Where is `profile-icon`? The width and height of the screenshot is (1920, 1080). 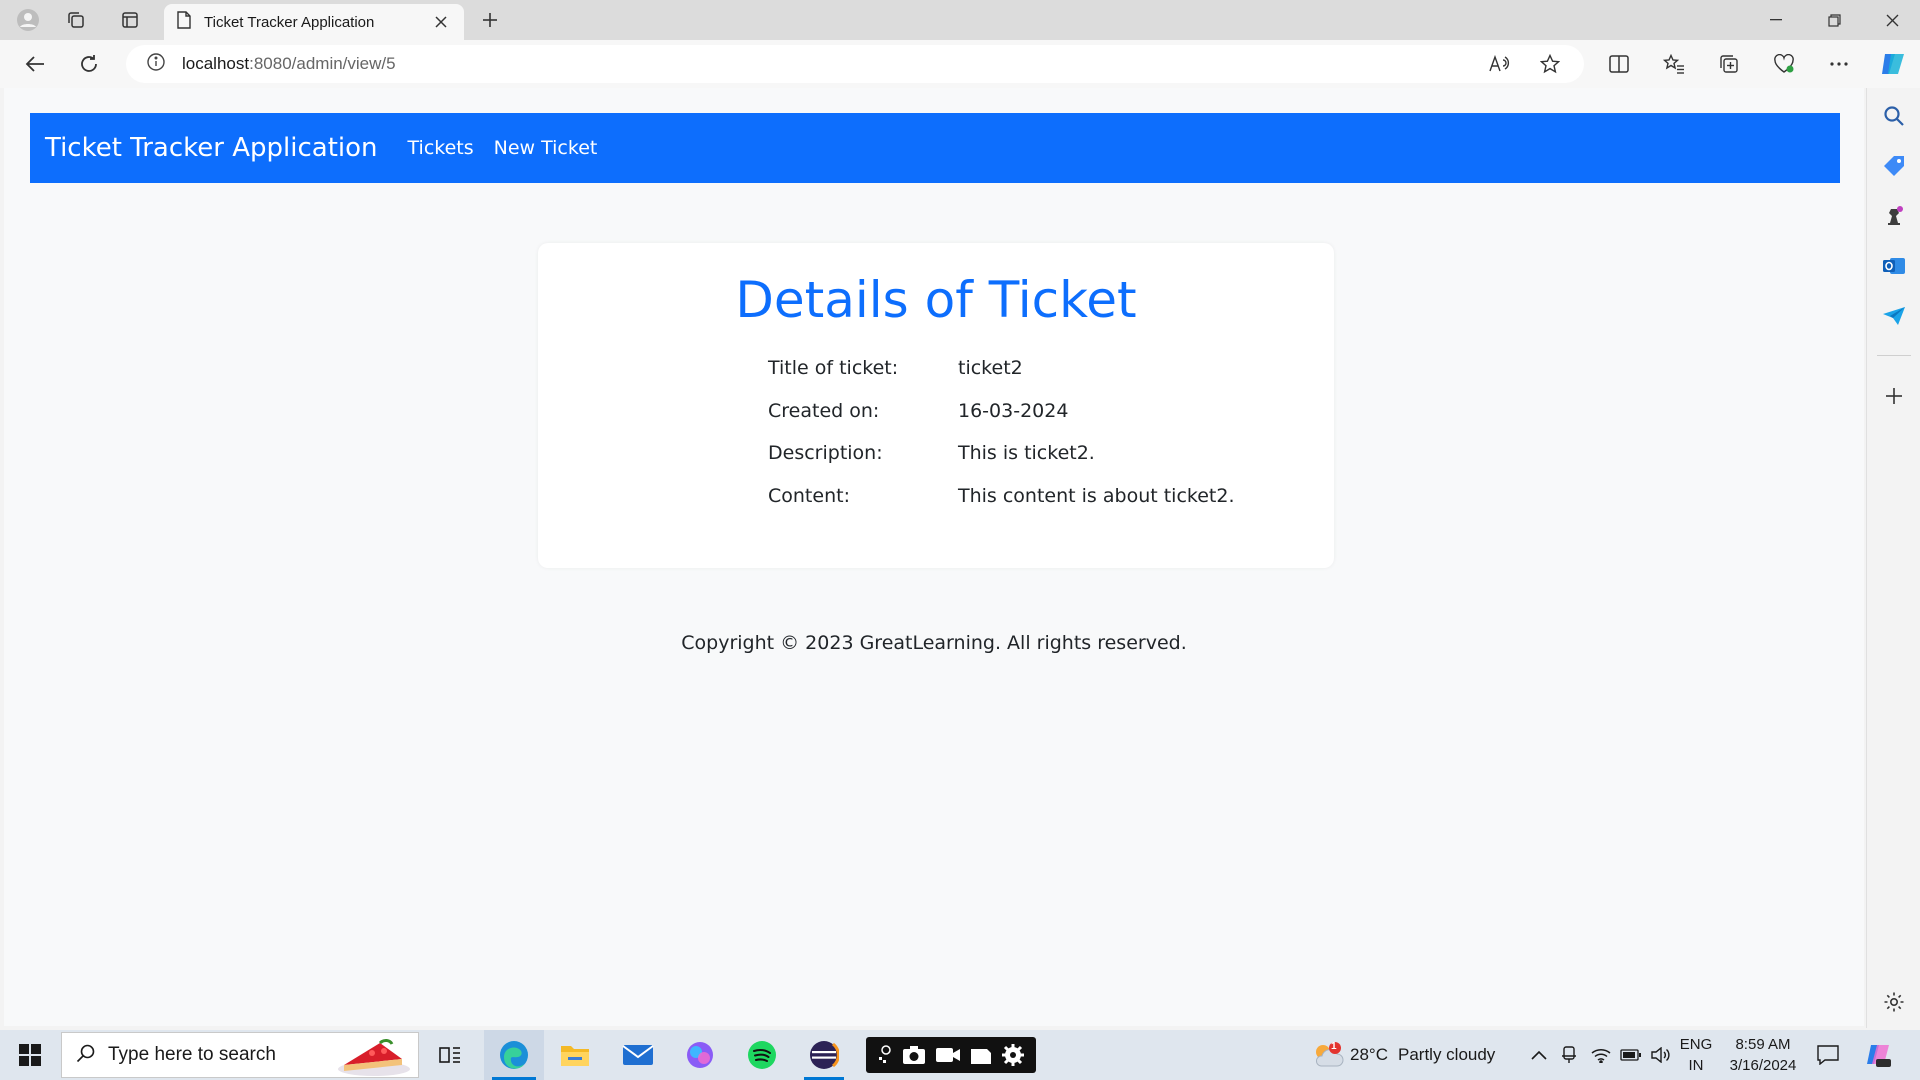
profile-icon is located at coordinates (28, 20).